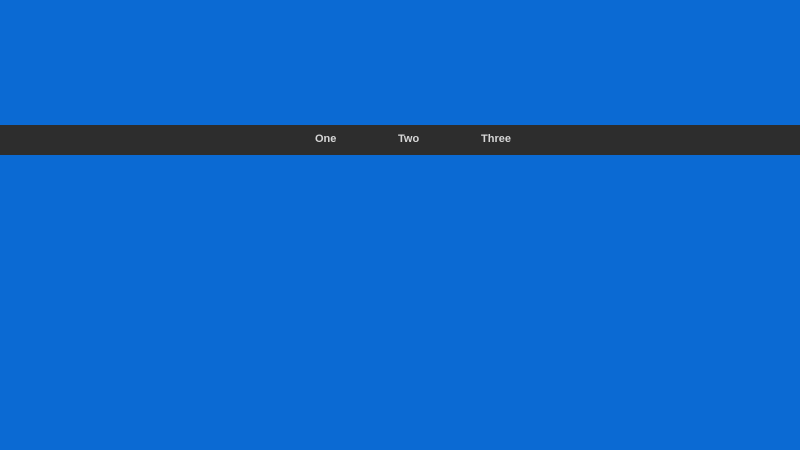 The width and height of the screenshot is (800, 450). I want to click on top-nav-bar: One Two Three, so click(400, 140).